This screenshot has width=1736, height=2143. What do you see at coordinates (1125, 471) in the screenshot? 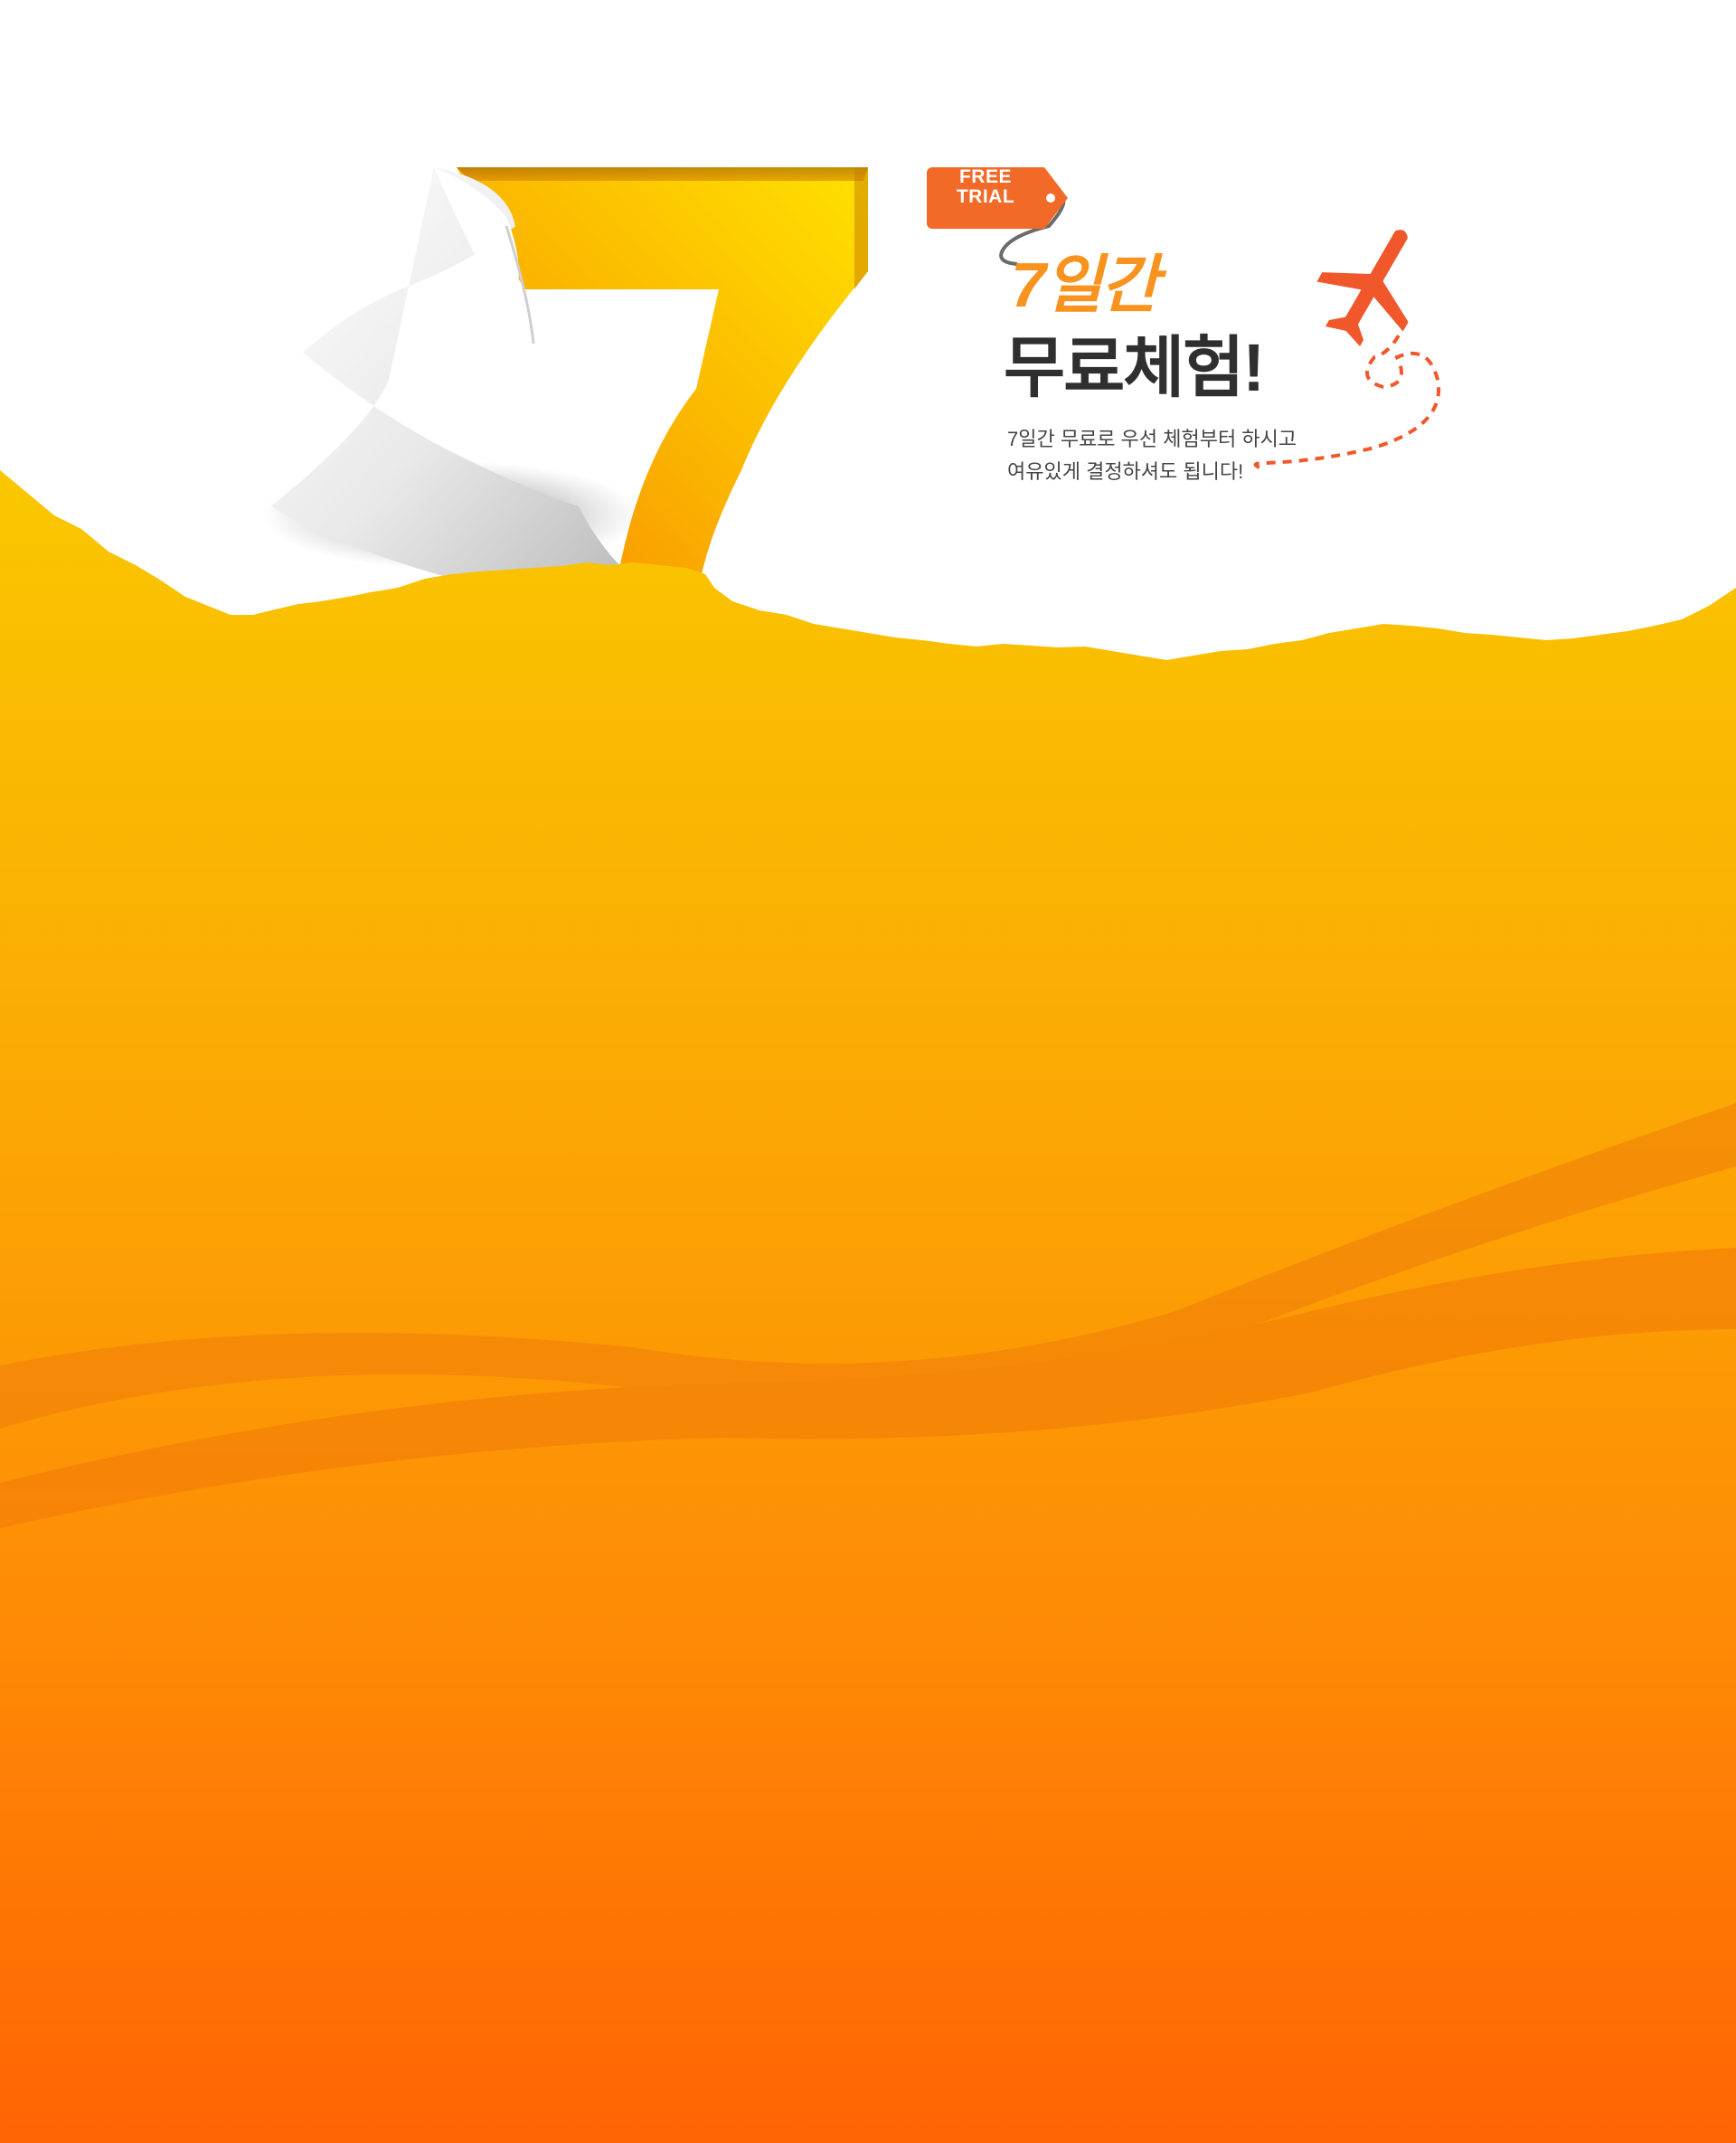
I see `description-line-2: 여유있게 결정하셔도 됩니다!` at bounding box center [1125, 471].